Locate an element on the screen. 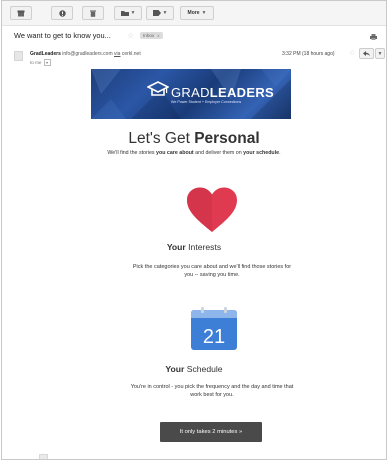 The height and width of the screenshot is (461, 389). banner-brand: GRADLEADERS is located at coordinates (222, 92).